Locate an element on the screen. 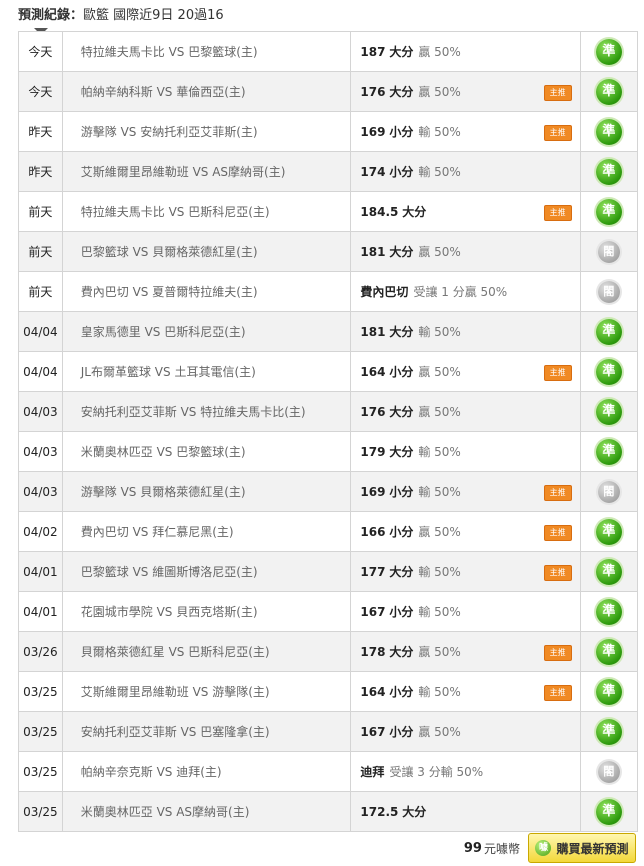 The height and width of the screenshot is (866, 644). table-row: 今天 帕納辛納科斯 VS 華倫西亞(主) 176 大分贏 50% 主推 準 is located at coordinates (328, 91).